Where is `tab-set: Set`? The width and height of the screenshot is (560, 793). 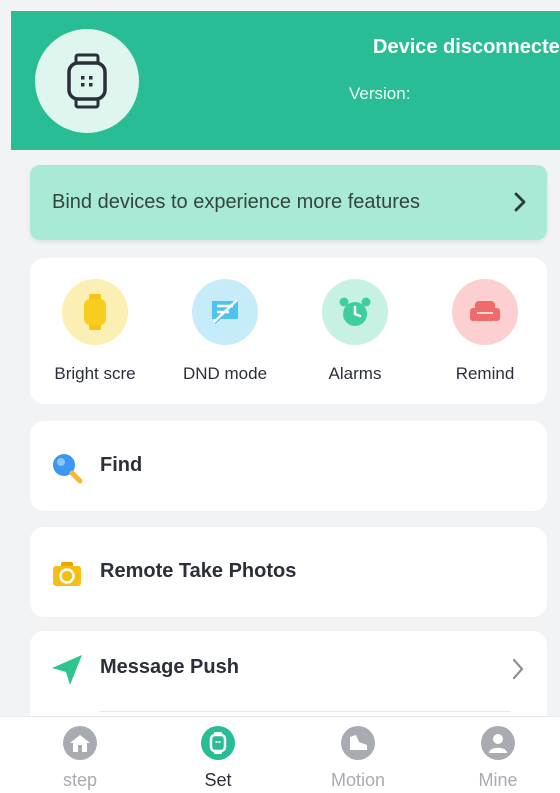 tab-set: Set is located at coordinates (218, 755).